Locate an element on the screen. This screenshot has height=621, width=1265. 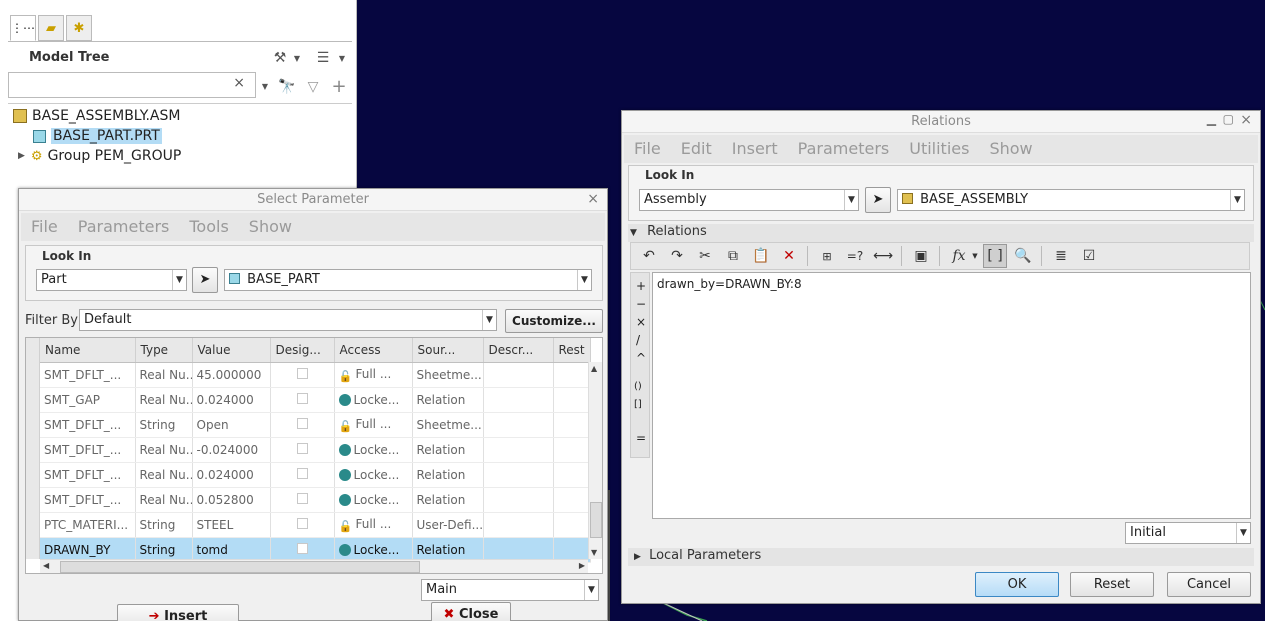
expand-arrow-icon: ▶ is located at coordinates (21, 156).